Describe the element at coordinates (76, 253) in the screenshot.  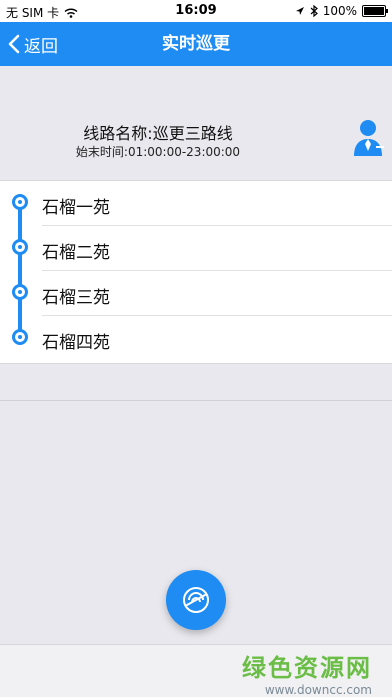
I see `stop-label: 石榴二苑` at that location.